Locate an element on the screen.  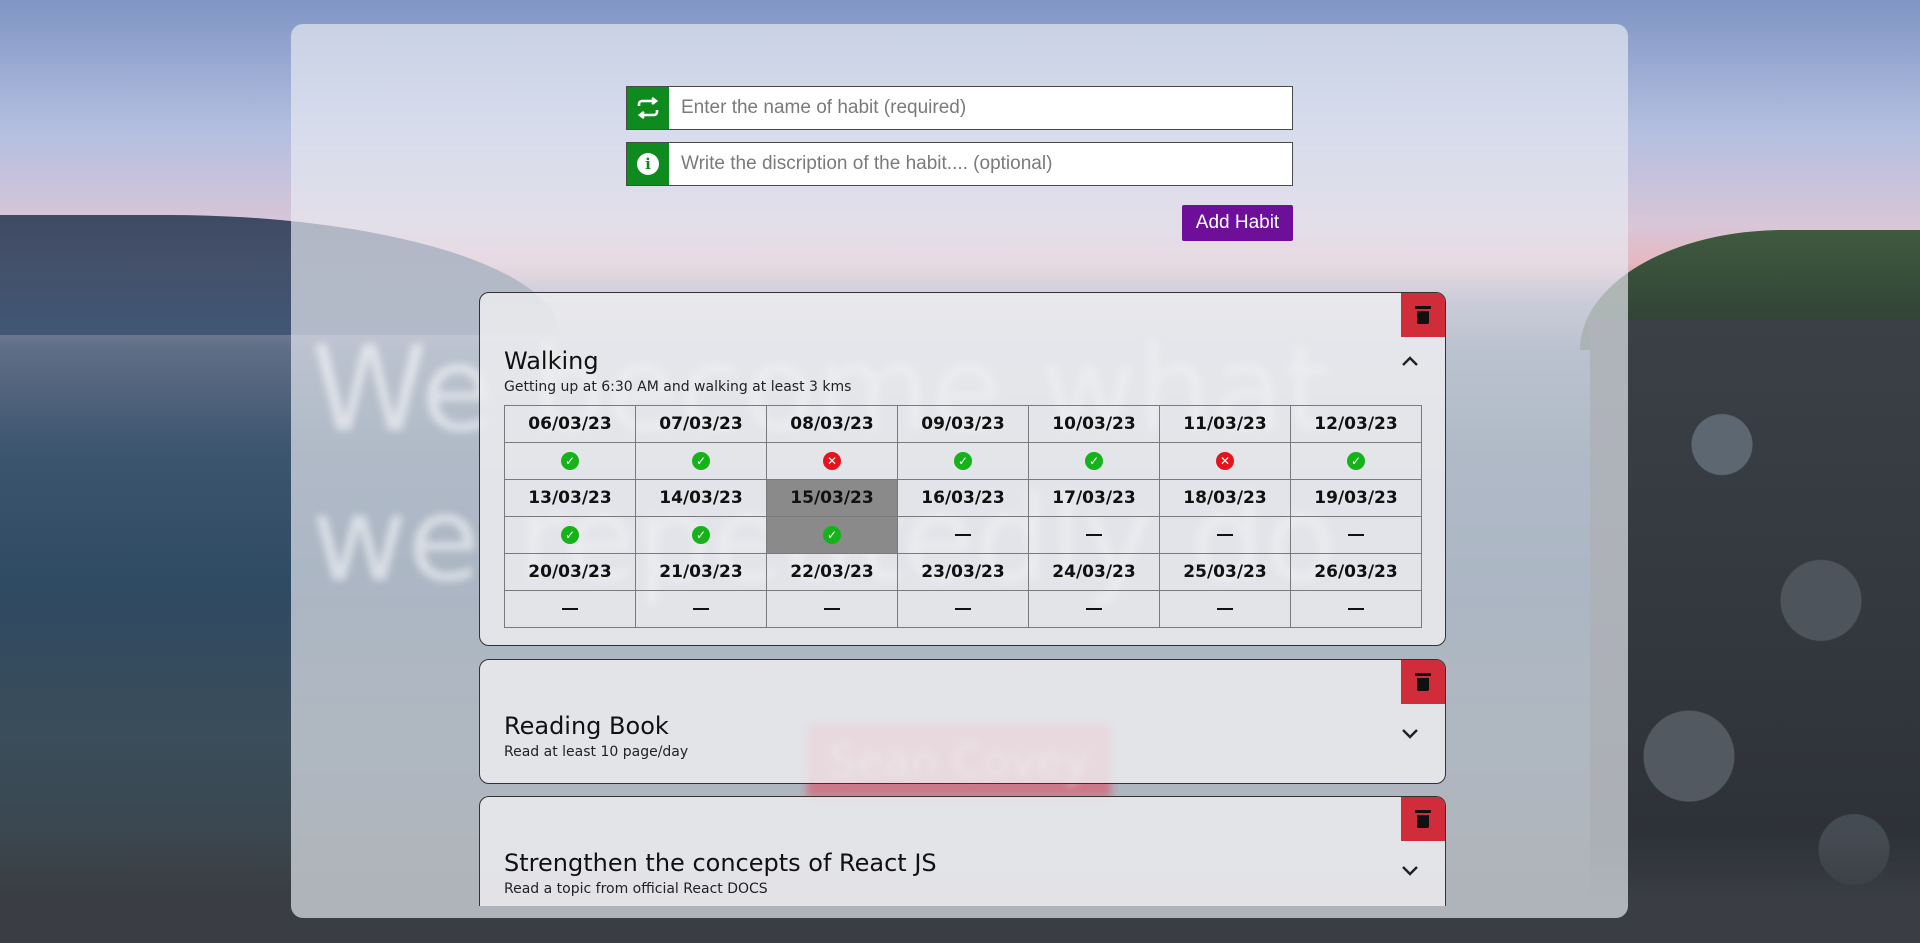
calendar-date-cell: 24/03/23 is located at coordinates (1094, 572).